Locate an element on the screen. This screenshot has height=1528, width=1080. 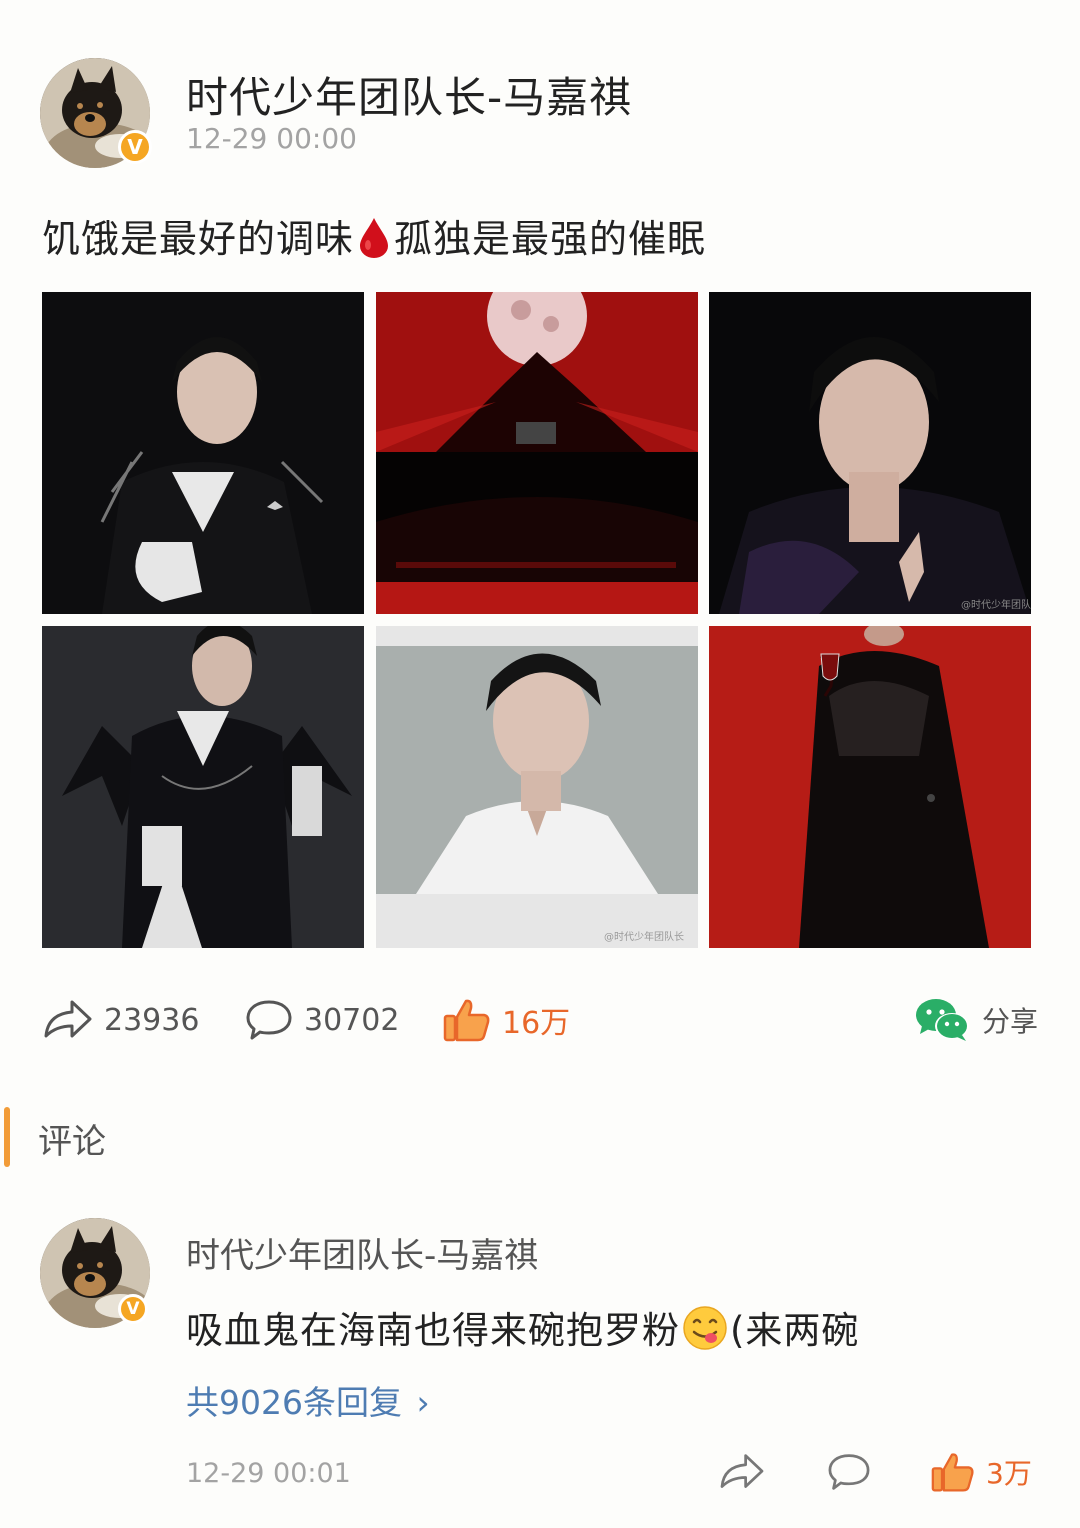
post-text-part1: 饥饿是最好的调味 is located at coordinates (198, 239).